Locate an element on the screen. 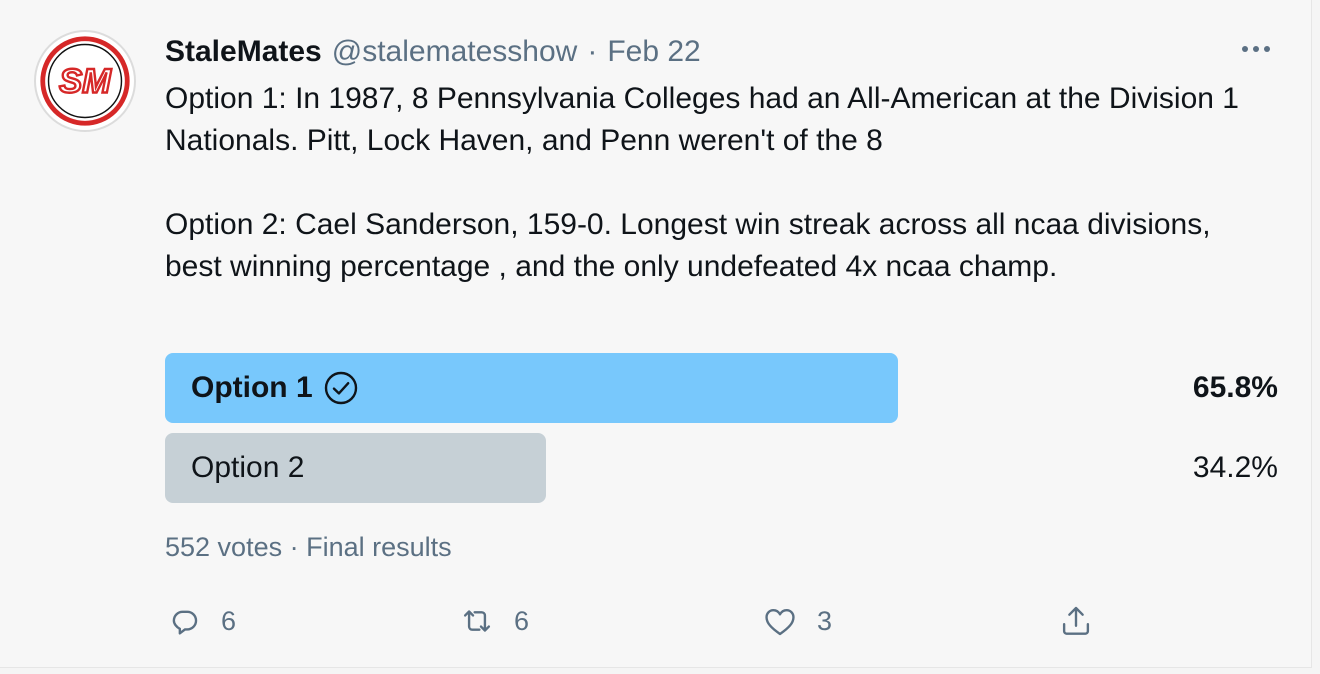 This screenshot has height=674, width=1320. stalemates-logo-icon: SM is located at coordinates (85, 81).